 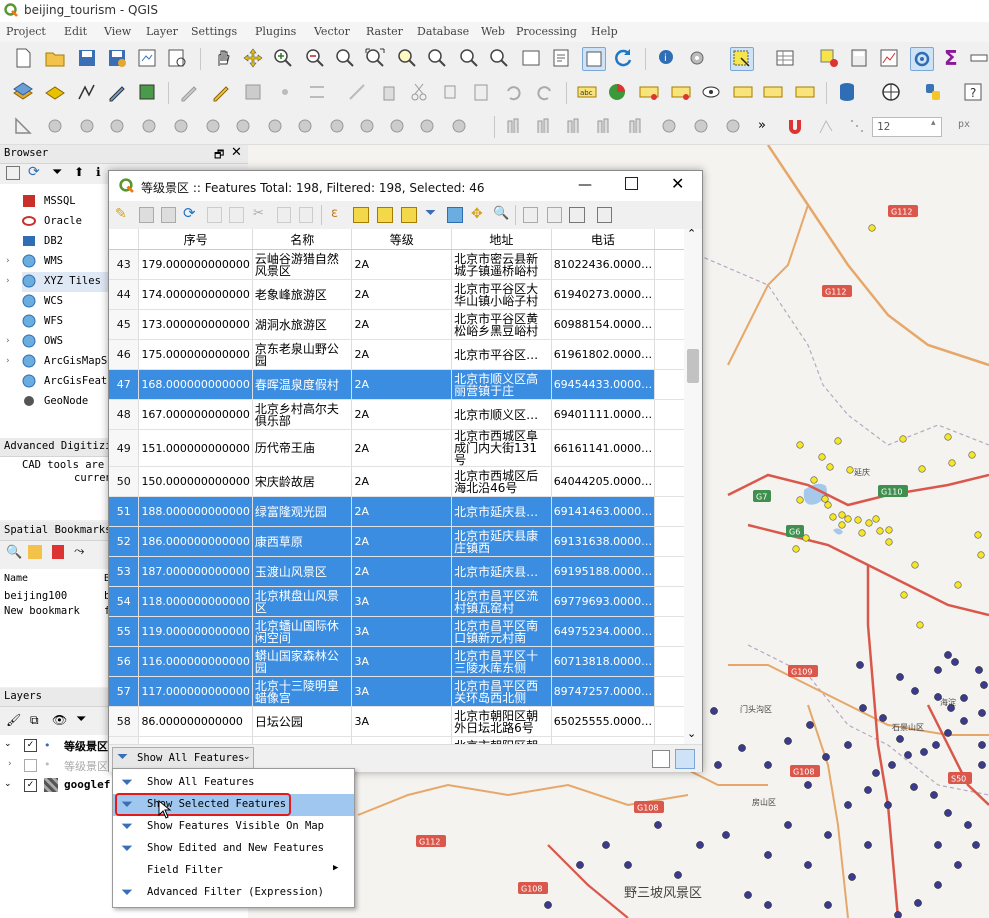 What do you see at coordinates (637, 126) in the screenshot?
I see `snap-tool-5-icon` at bounding box center [637, 126].